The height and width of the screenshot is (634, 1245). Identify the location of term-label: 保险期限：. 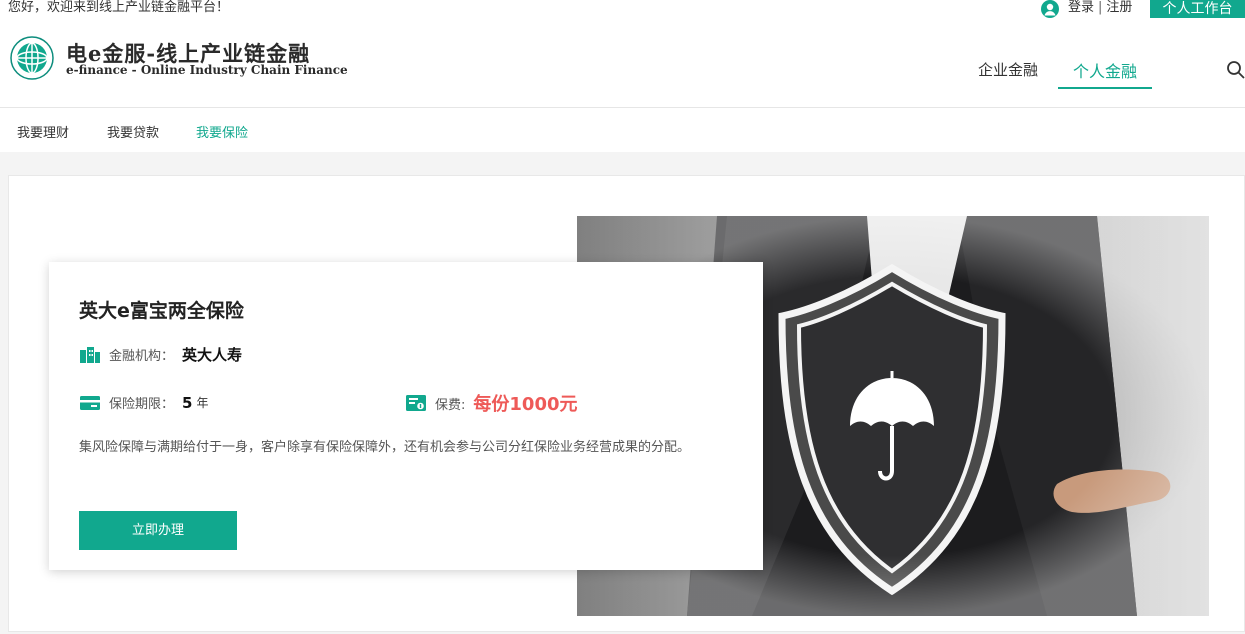
(142, 404).